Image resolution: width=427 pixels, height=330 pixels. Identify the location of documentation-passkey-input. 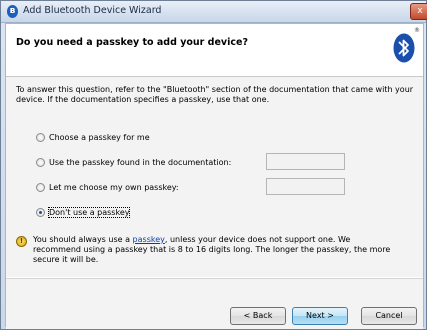
(305, 161).